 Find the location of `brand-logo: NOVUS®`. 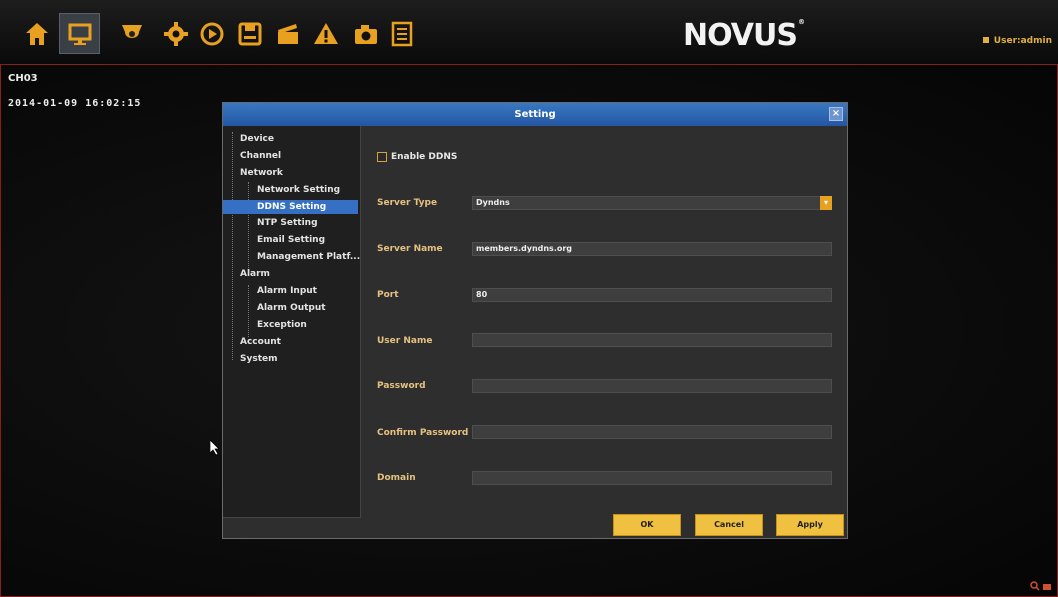

brand-logo: NOVUS® is located at coordinates (744, 35).